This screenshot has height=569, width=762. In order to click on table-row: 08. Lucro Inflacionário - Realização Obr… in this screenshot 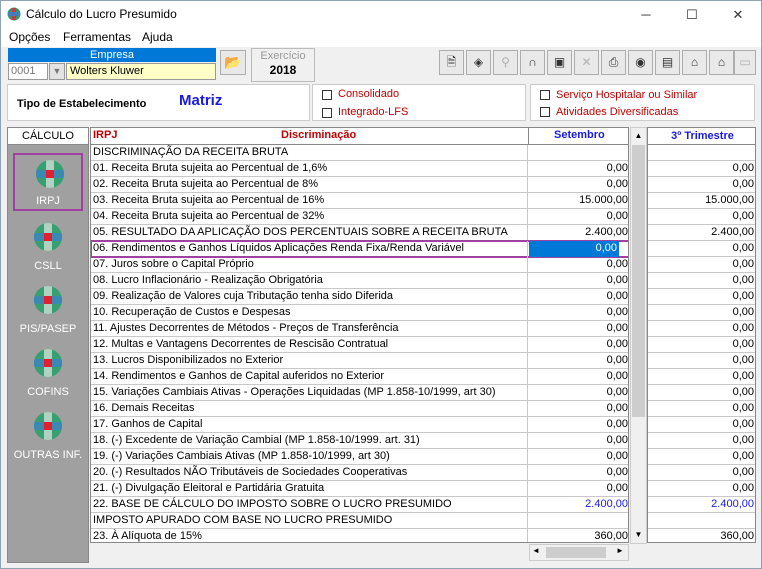, I will do `click(359, 281)`.